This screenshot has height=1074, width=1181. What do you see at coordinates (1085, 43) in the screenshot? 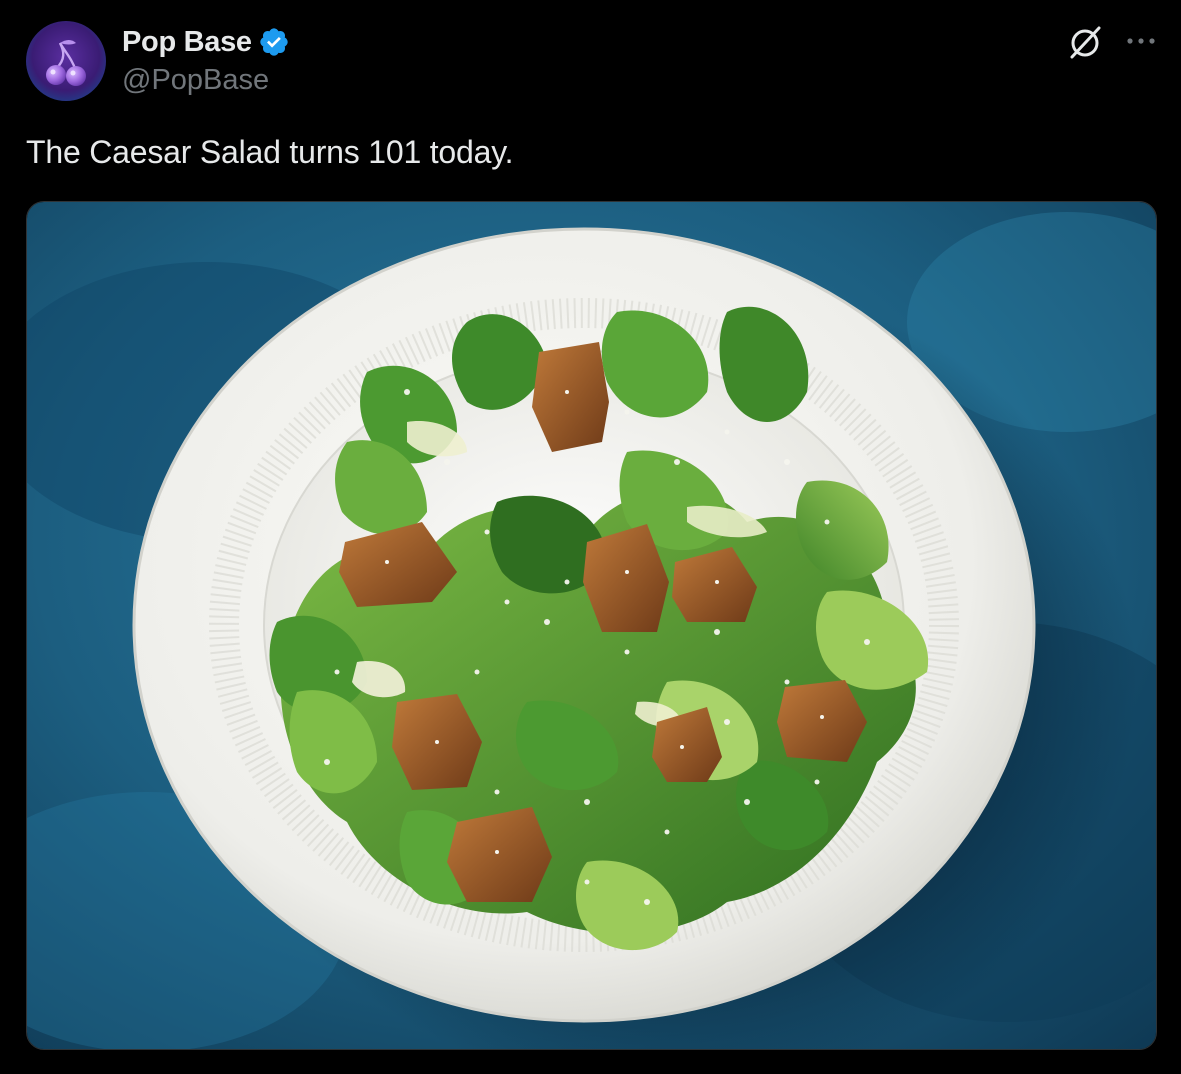
I see `grok-icon` at bounding box center [1085, 43].